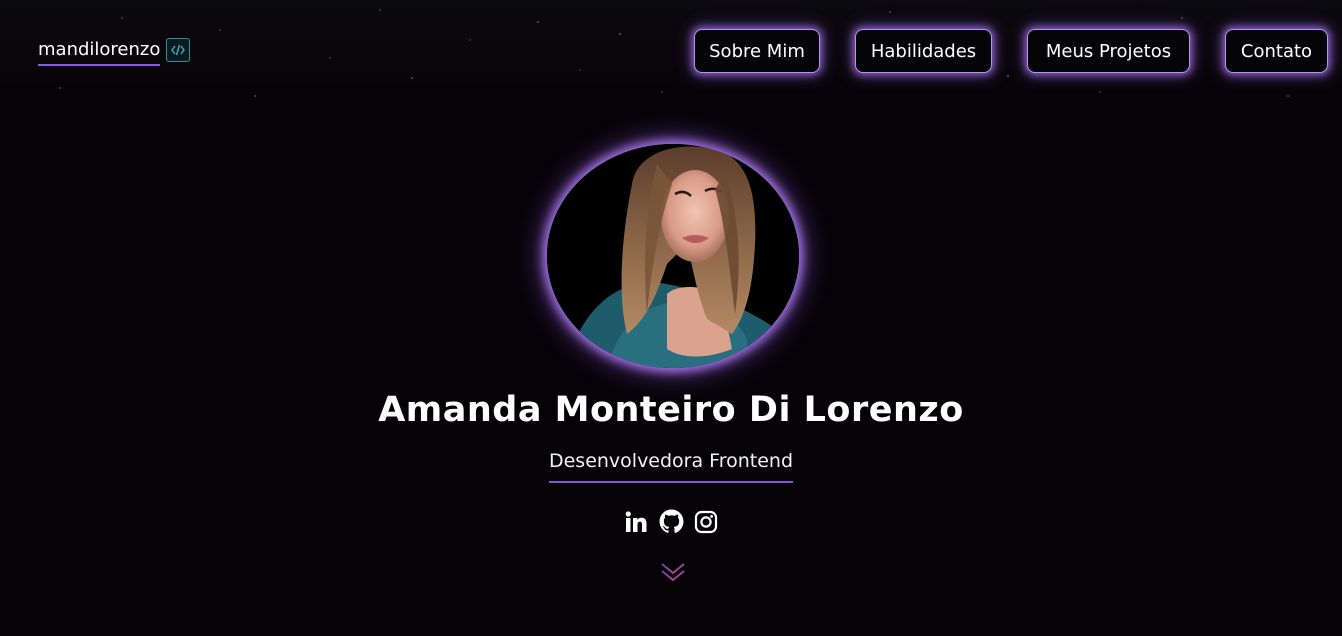  What do you see at coordinates (1108, 51) in the screenshot?
I see `nav-meus-projetos-button: Meus Projetos` at bounding box center [1108, 51].